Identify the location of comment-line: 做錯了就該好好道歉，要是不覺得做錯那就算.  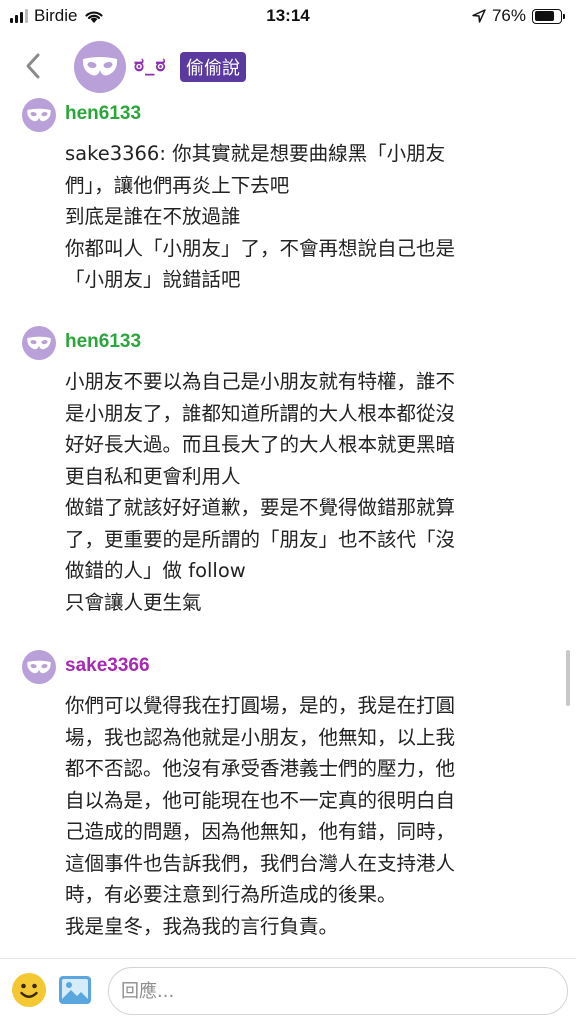
(260, 507).